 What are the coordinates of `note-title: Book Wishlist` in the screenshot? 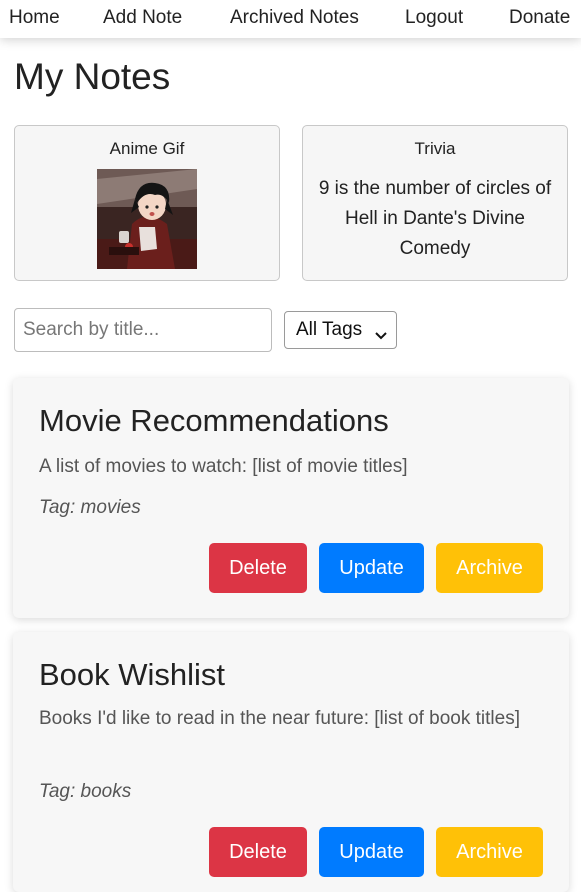 It's located at (132, 674).